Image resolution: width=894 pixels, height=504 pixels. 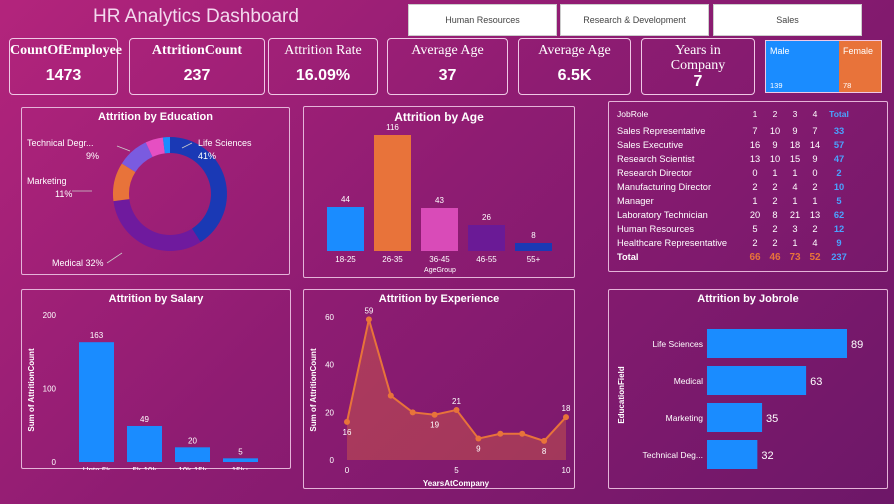 I want to click on table-row: Healthcare Representative 2 2 1 4 9, so click(x=735, y=243).